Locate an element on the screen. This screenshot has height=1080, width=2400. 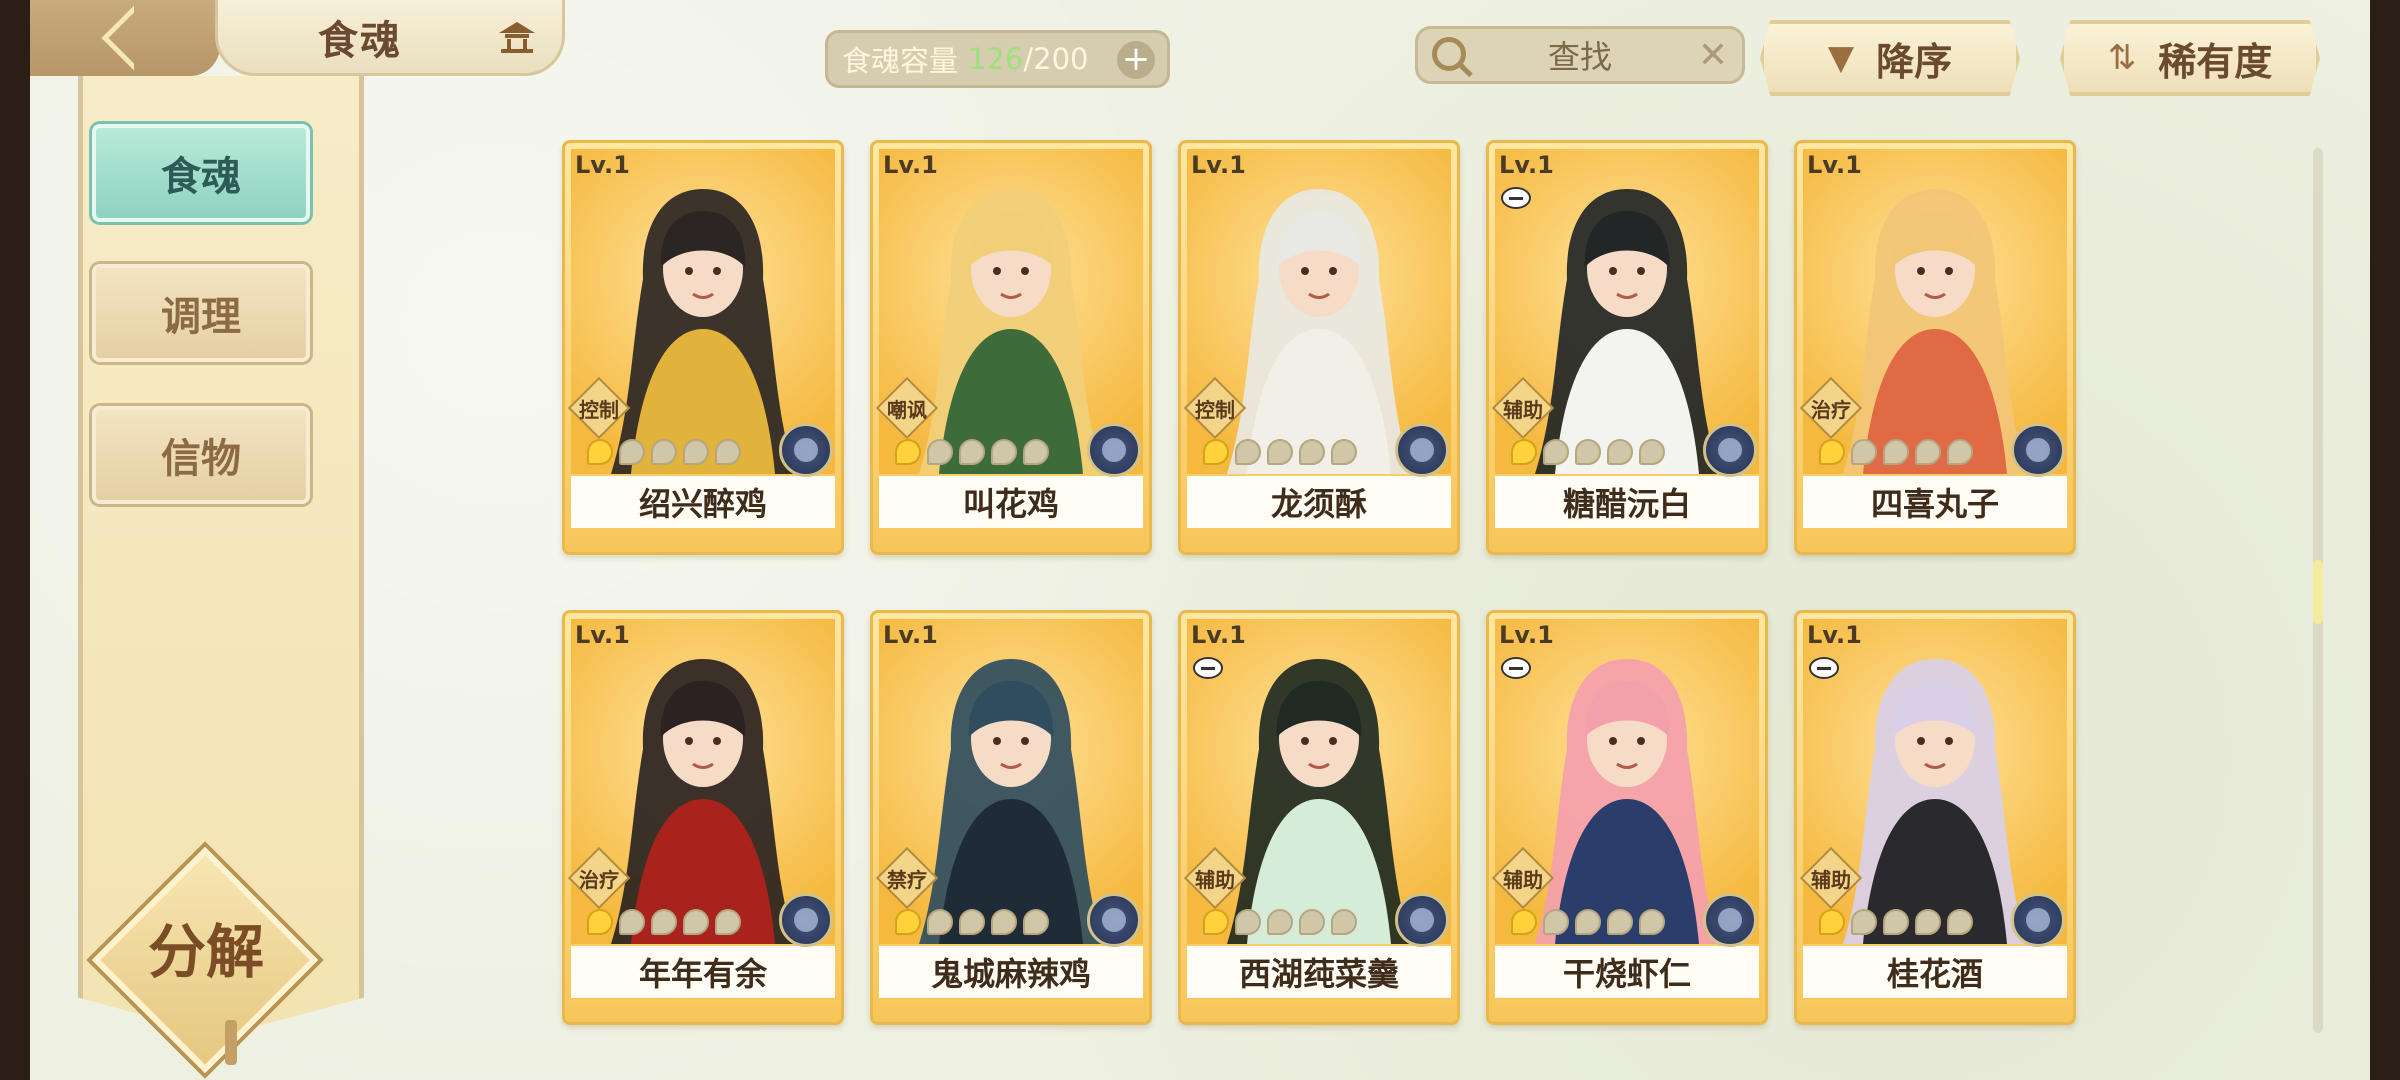
character-name: 西湖莼菜羹 is located at coordinates (1318, 974).